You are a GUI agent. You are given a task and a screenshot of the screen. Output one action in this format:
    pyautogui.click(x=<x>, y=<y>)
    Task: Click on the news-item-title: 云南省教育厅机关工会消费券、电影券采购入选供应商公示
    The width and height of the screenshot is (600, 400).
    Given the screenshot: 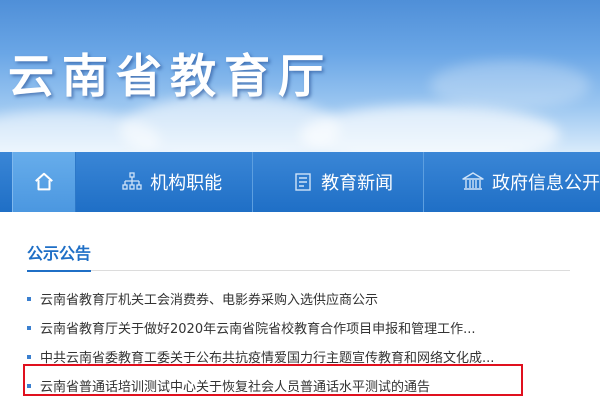 What is the action you would take?
    pyautogui.click(x=209, y=298)
    